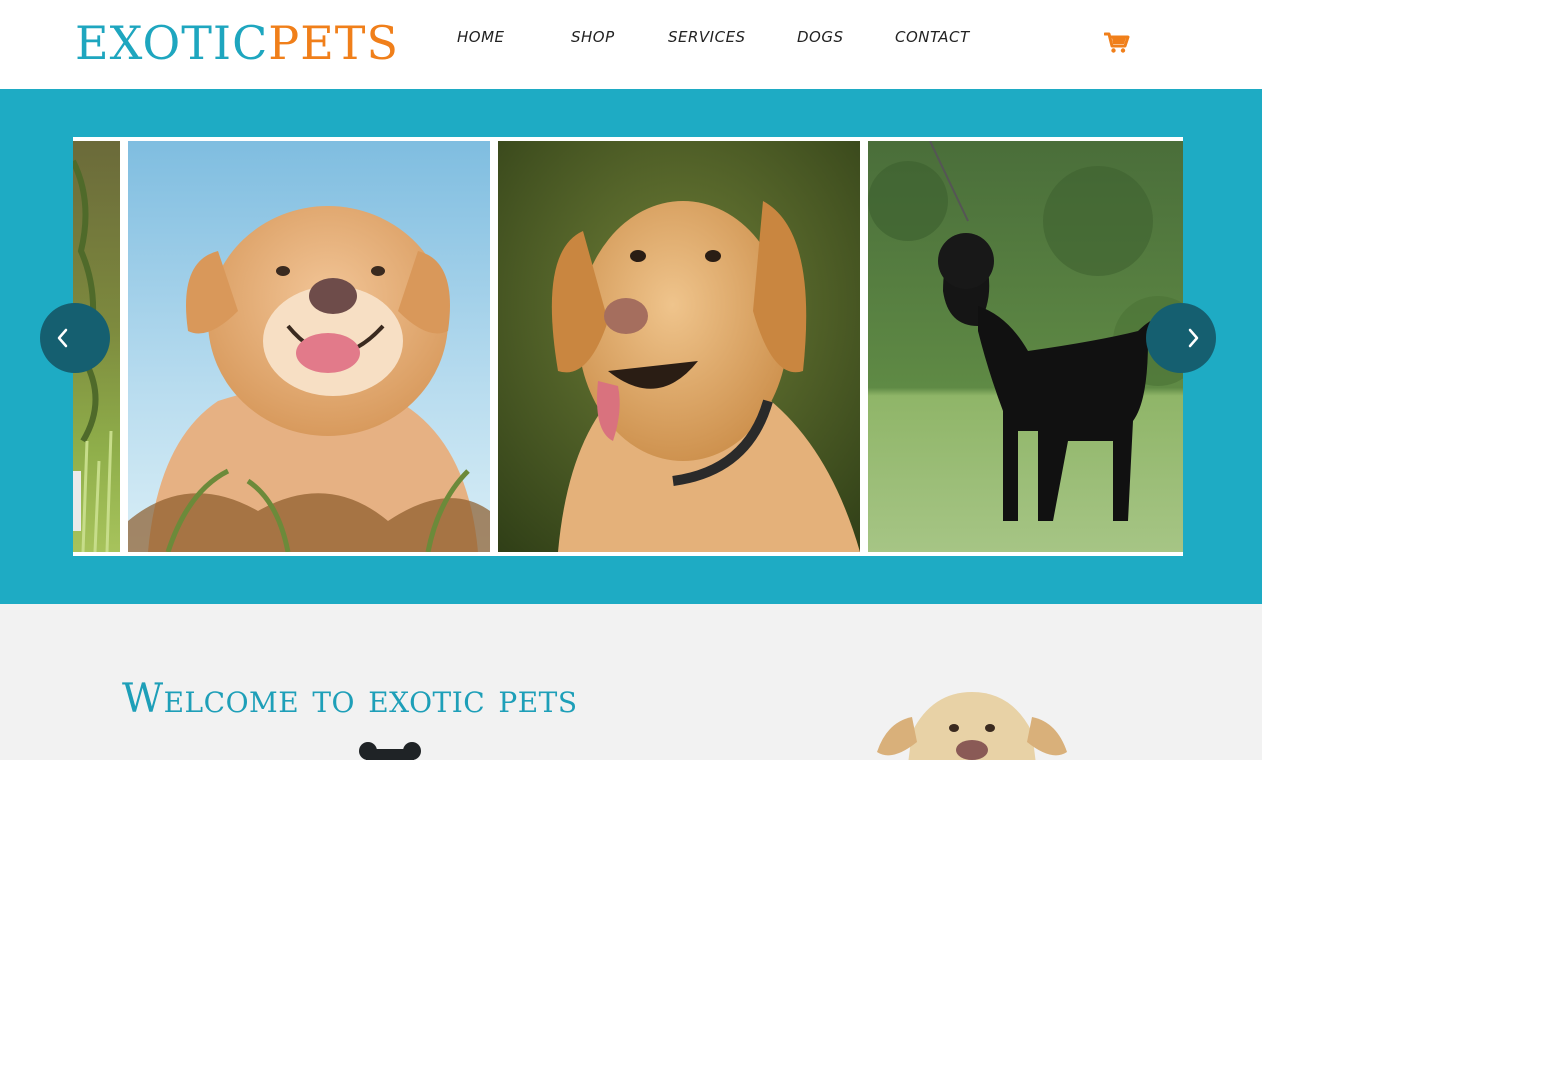  What do you see at coordinates (707, 37) in the screenshot?
I see `nav-services: SERVICES` at bounding box center [707, 37].